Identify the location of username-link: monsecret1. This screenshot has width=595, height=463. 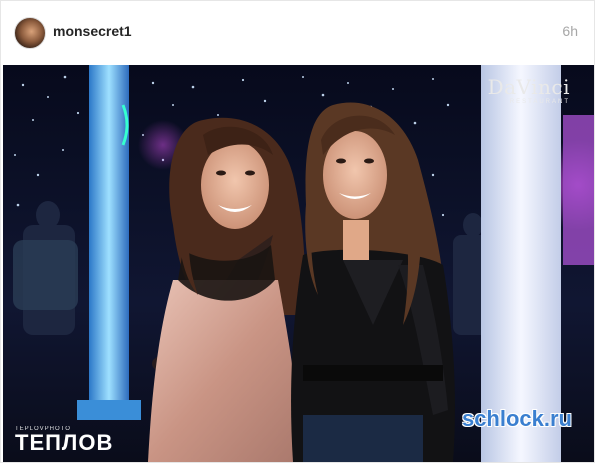
(92, 31).